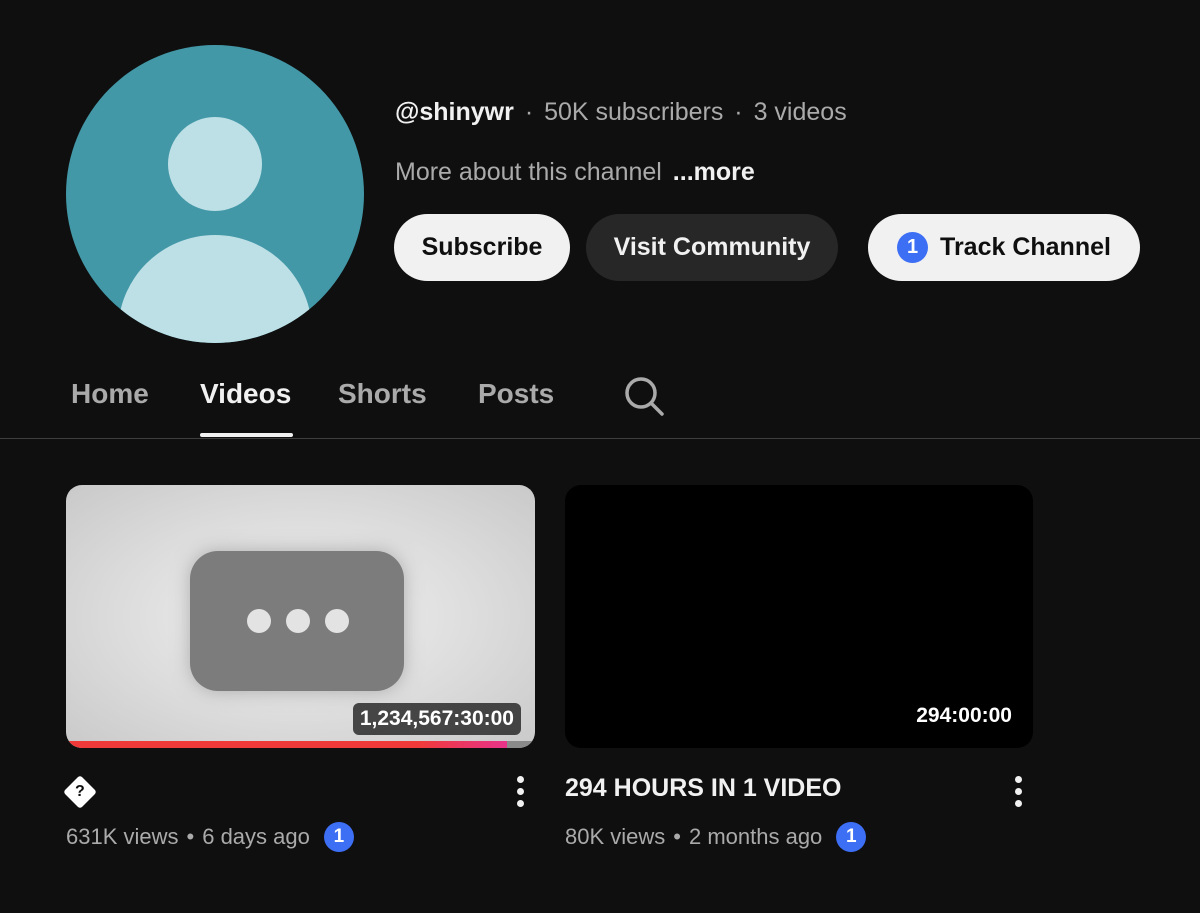 The width and height of the screenshot is (1200, 913). I want to click on watch-progress-bar, so click(300, 744).